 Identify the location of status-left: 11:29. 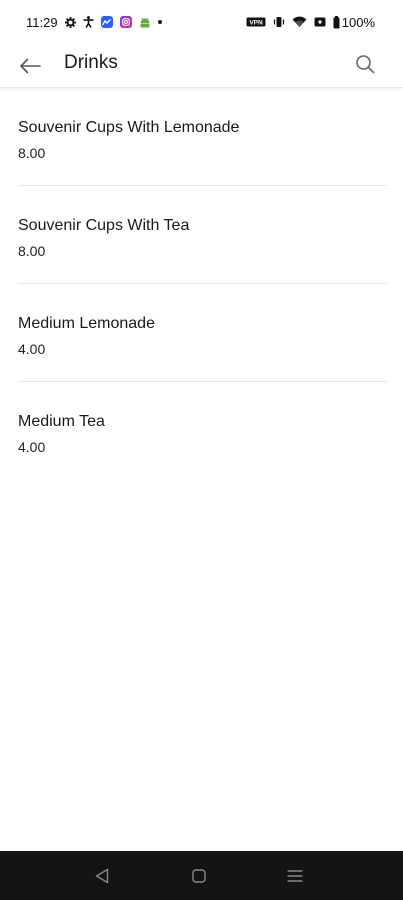
(94, 22).